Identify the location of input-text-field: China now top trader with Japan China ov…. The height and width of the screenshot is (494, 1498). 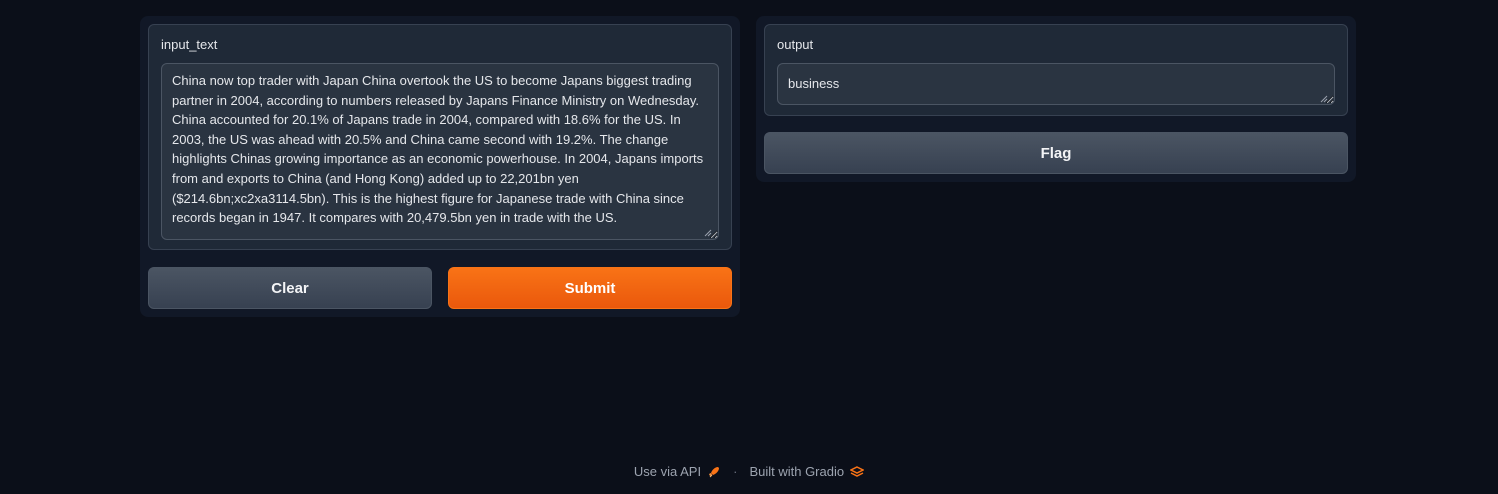
(440, 151).